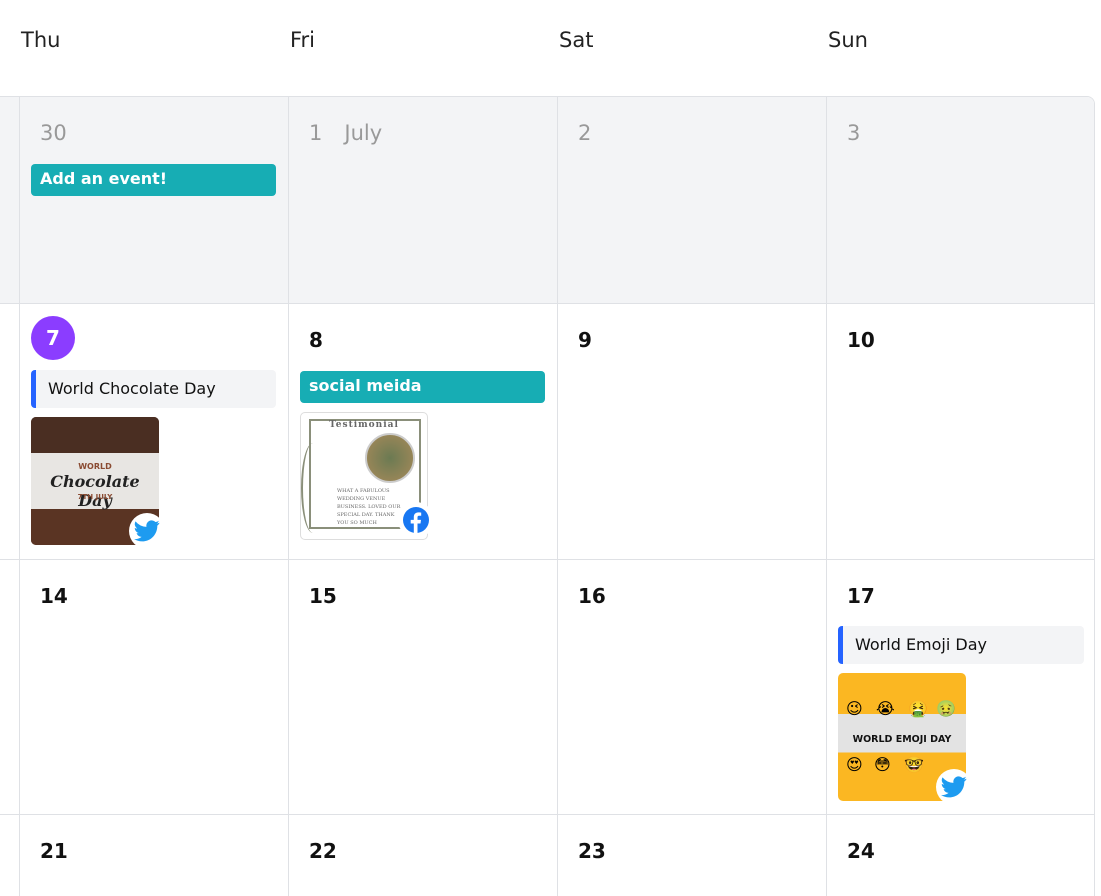  Describe the element at coordinates (691, 855) in the screenshot. I see `calendar-cell-jul-23: 23` at that location.